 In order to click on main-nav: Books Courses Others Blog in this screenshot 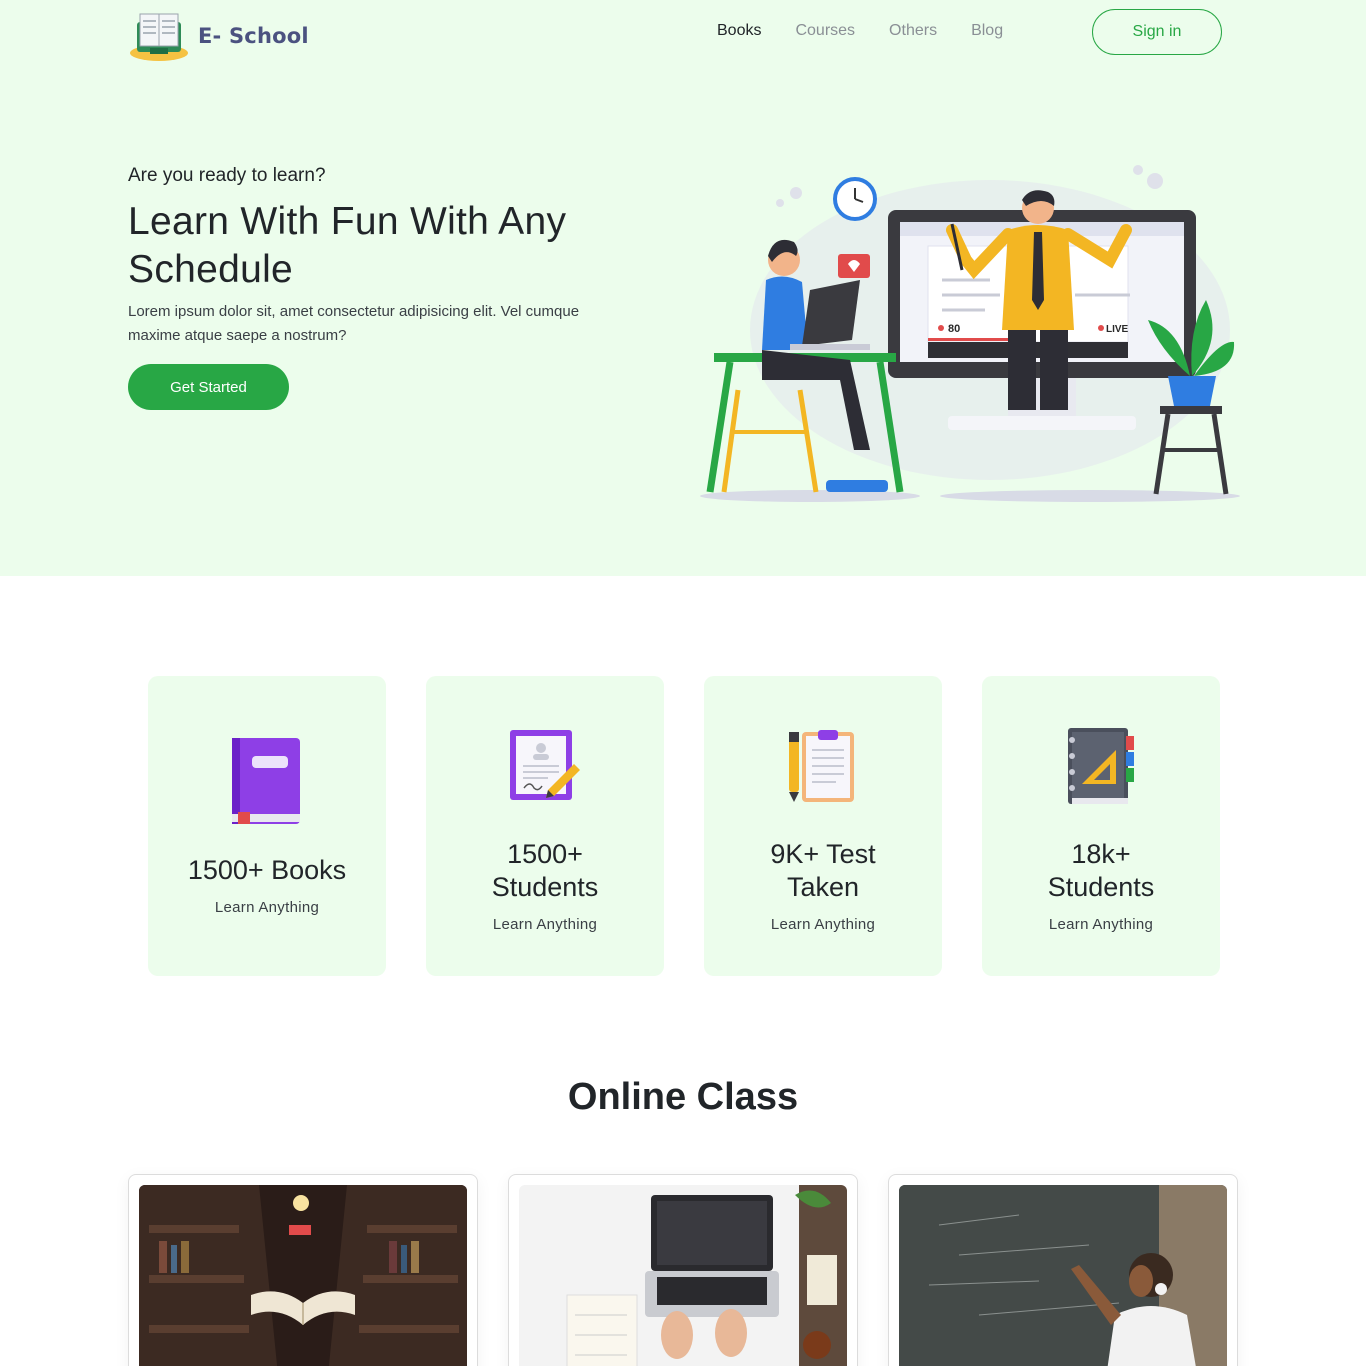, I will do `click(860, 31)`.